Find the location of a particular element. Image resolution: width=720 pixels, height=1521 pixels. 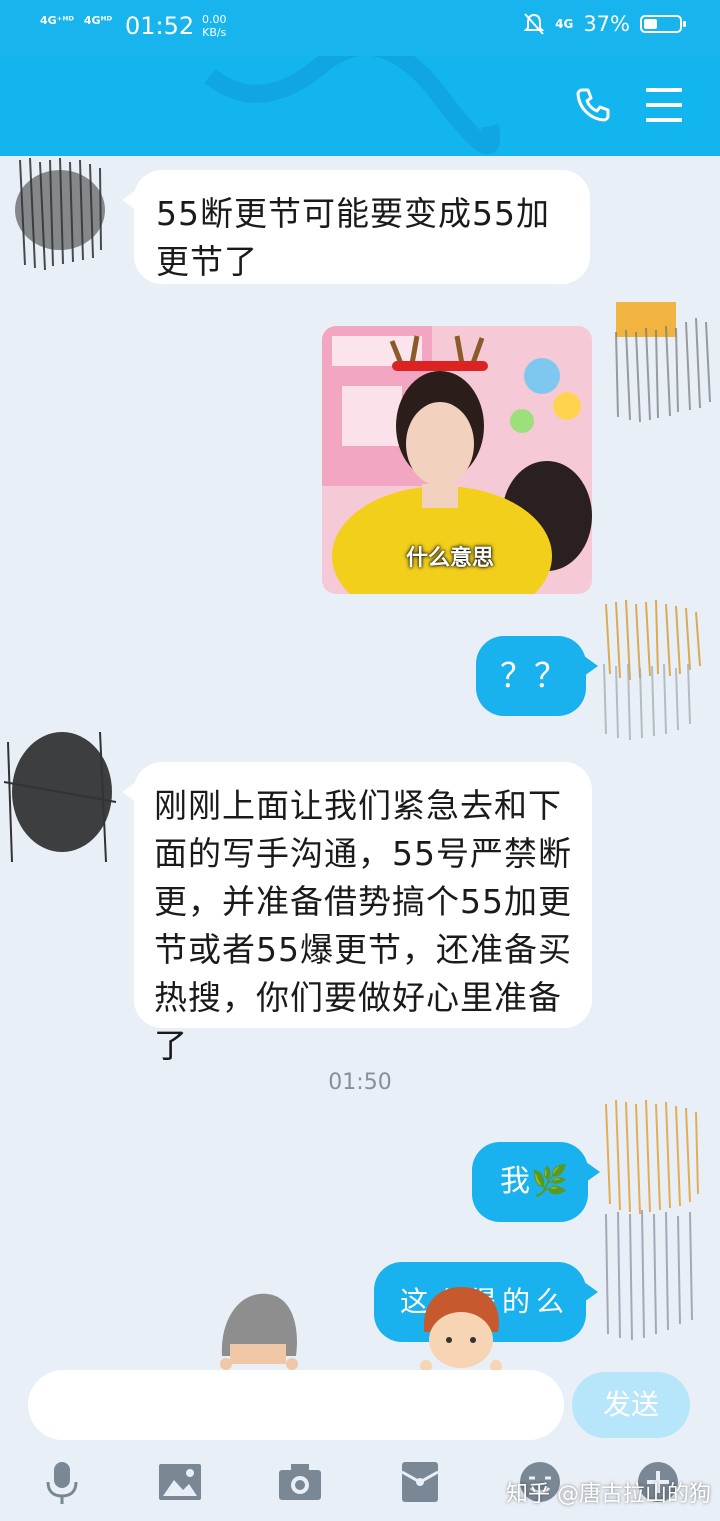

network-indicators: 4G⁺ᴴᴰ 4Gᴴᴰ is located at coordinates (79, 20).